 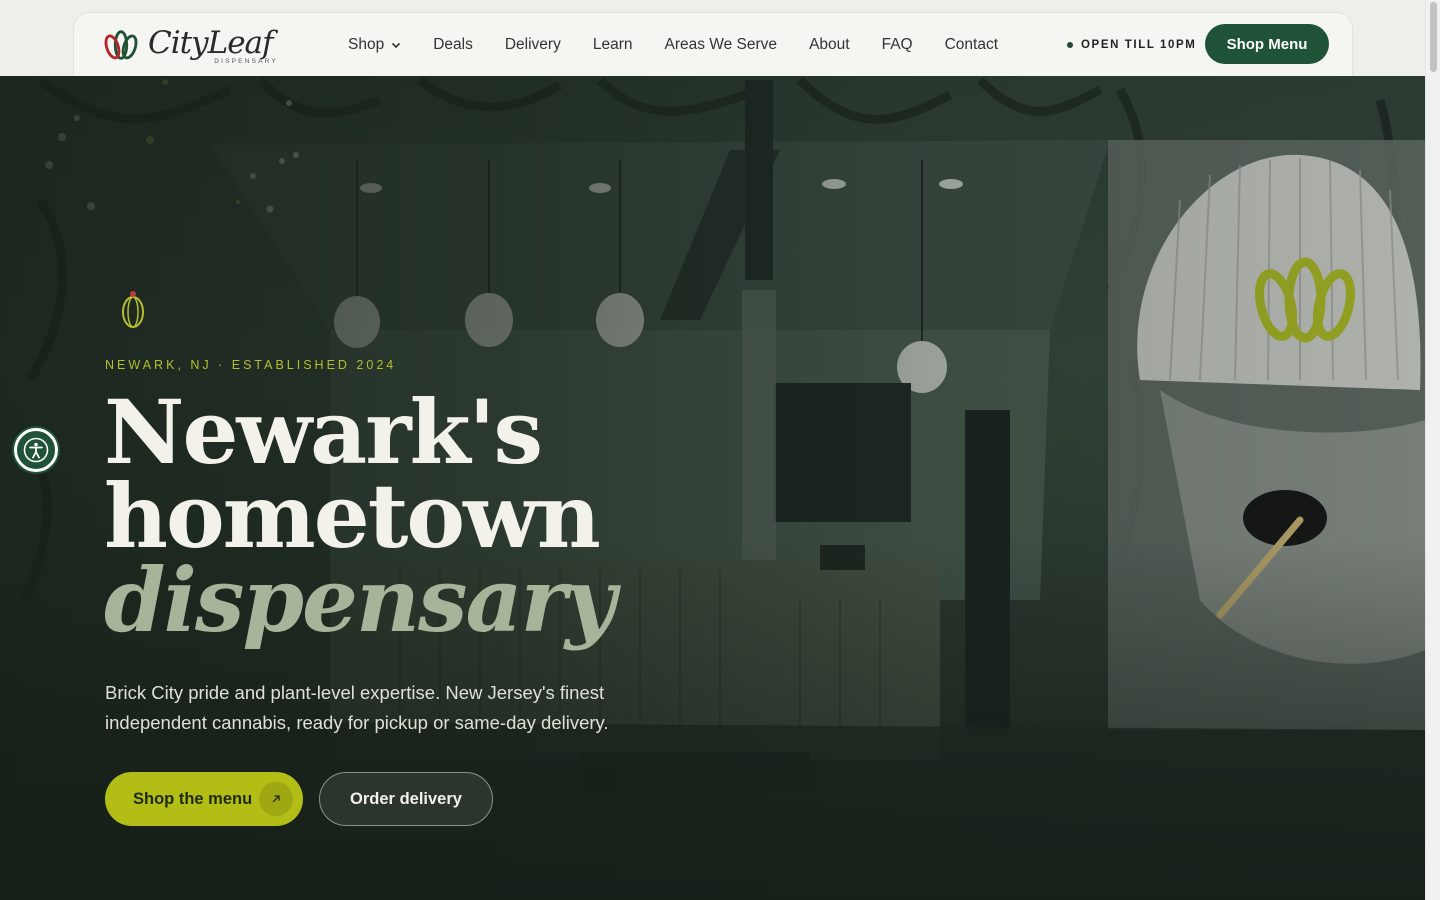 I want to click on nav-item-areas-we-serve: Areas We Serve, so click(x=720, y=45).